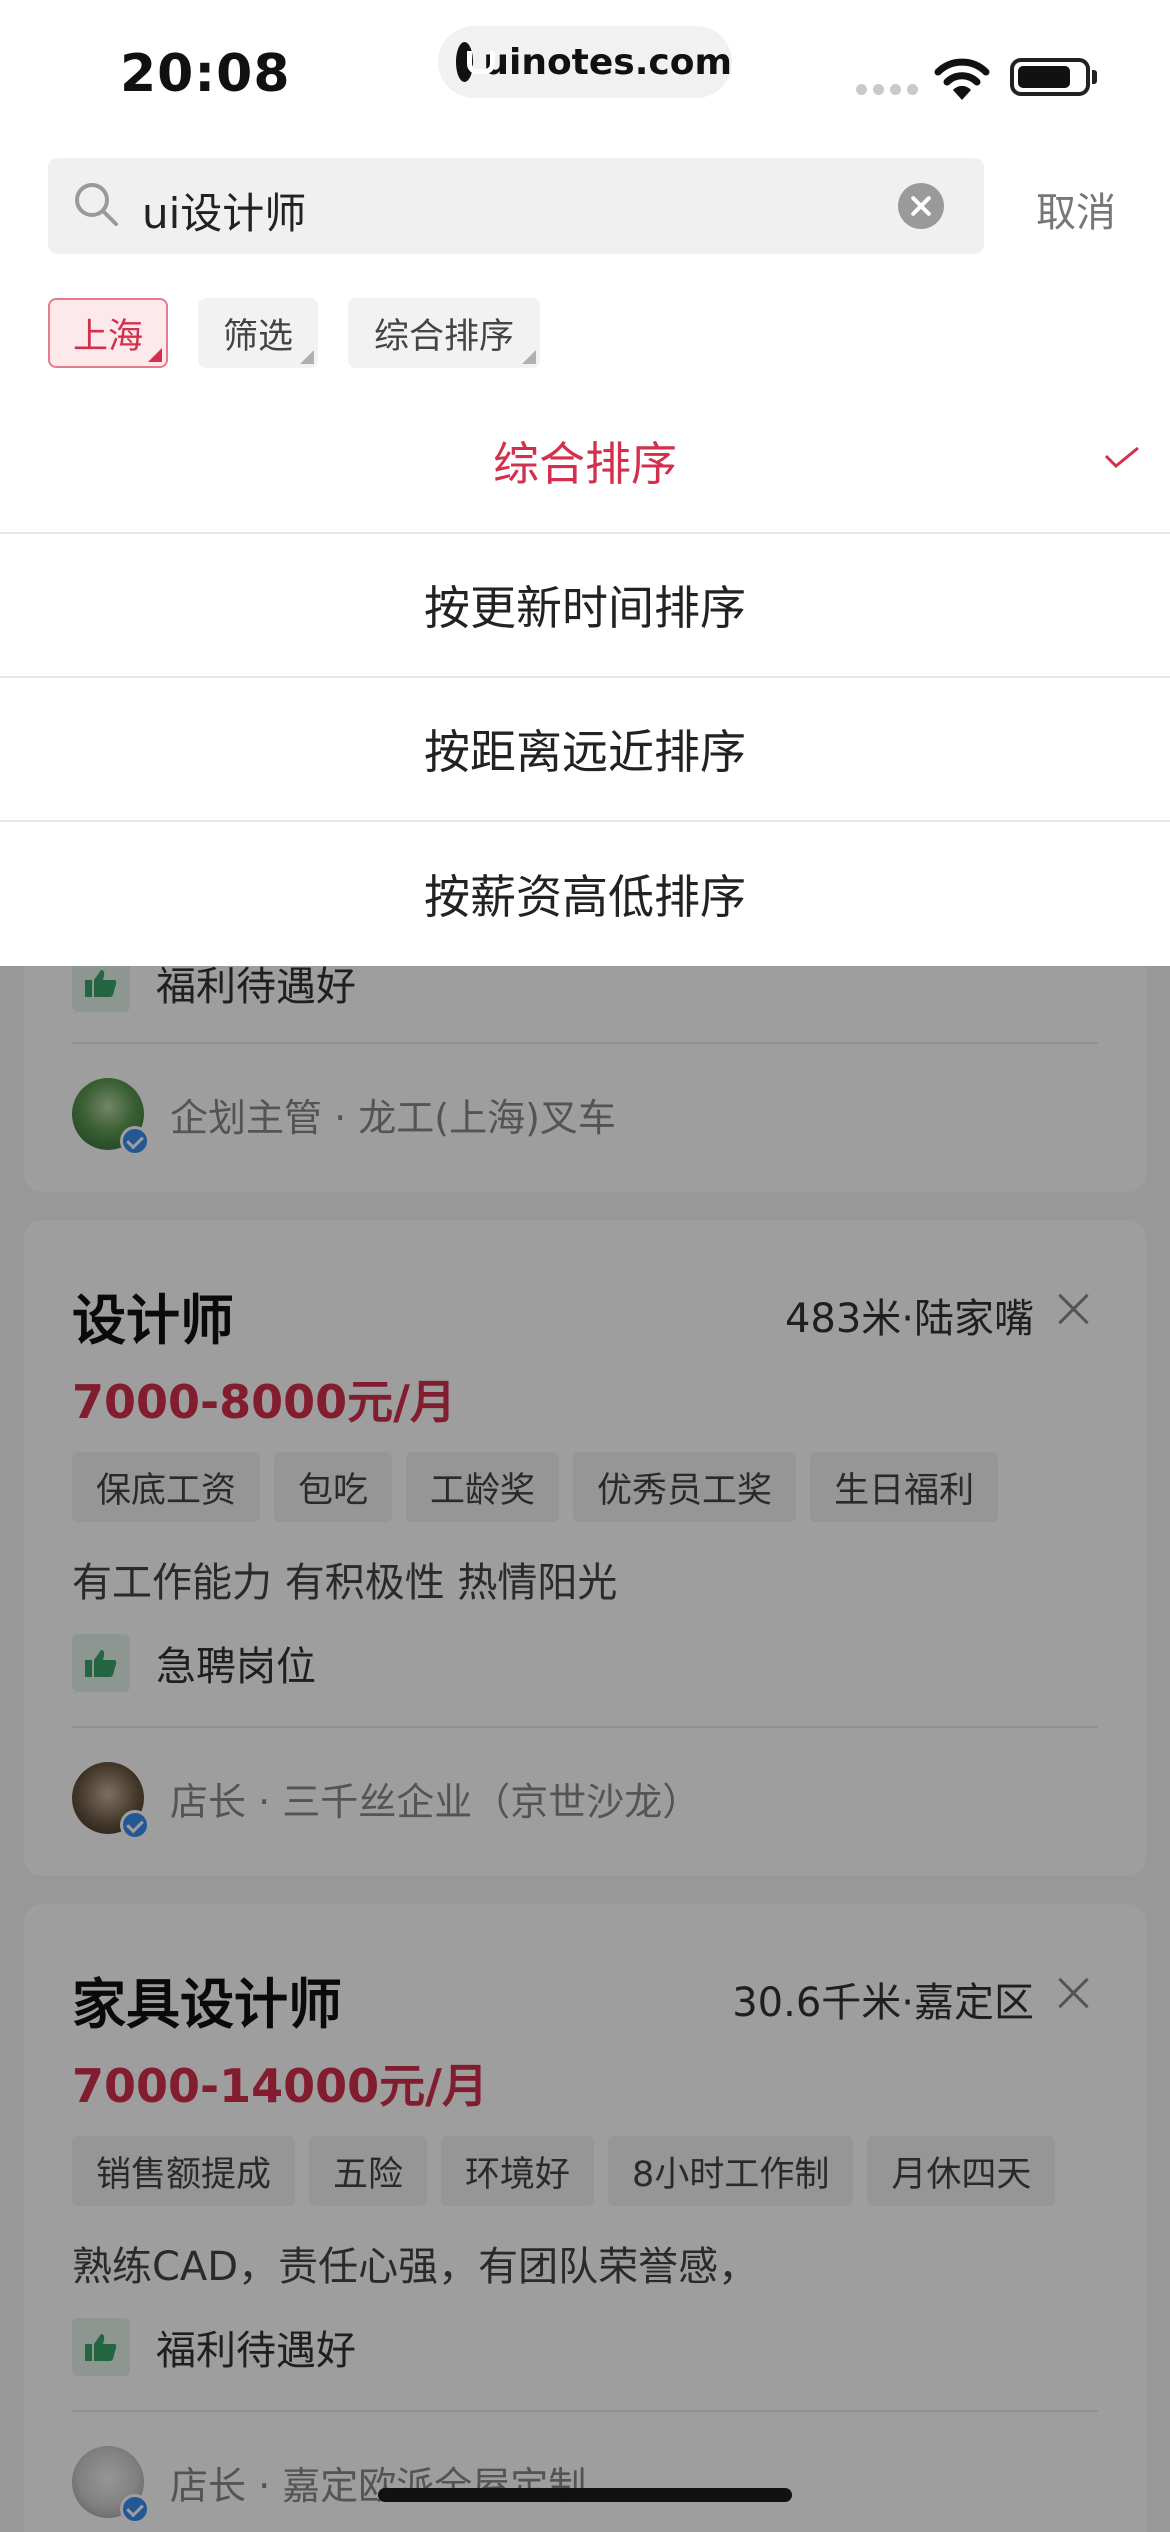 The width and height of the screenshot is (1170, 2532). I want to click on sort-option-comprehensive: 综合排序, so click(585, 462).